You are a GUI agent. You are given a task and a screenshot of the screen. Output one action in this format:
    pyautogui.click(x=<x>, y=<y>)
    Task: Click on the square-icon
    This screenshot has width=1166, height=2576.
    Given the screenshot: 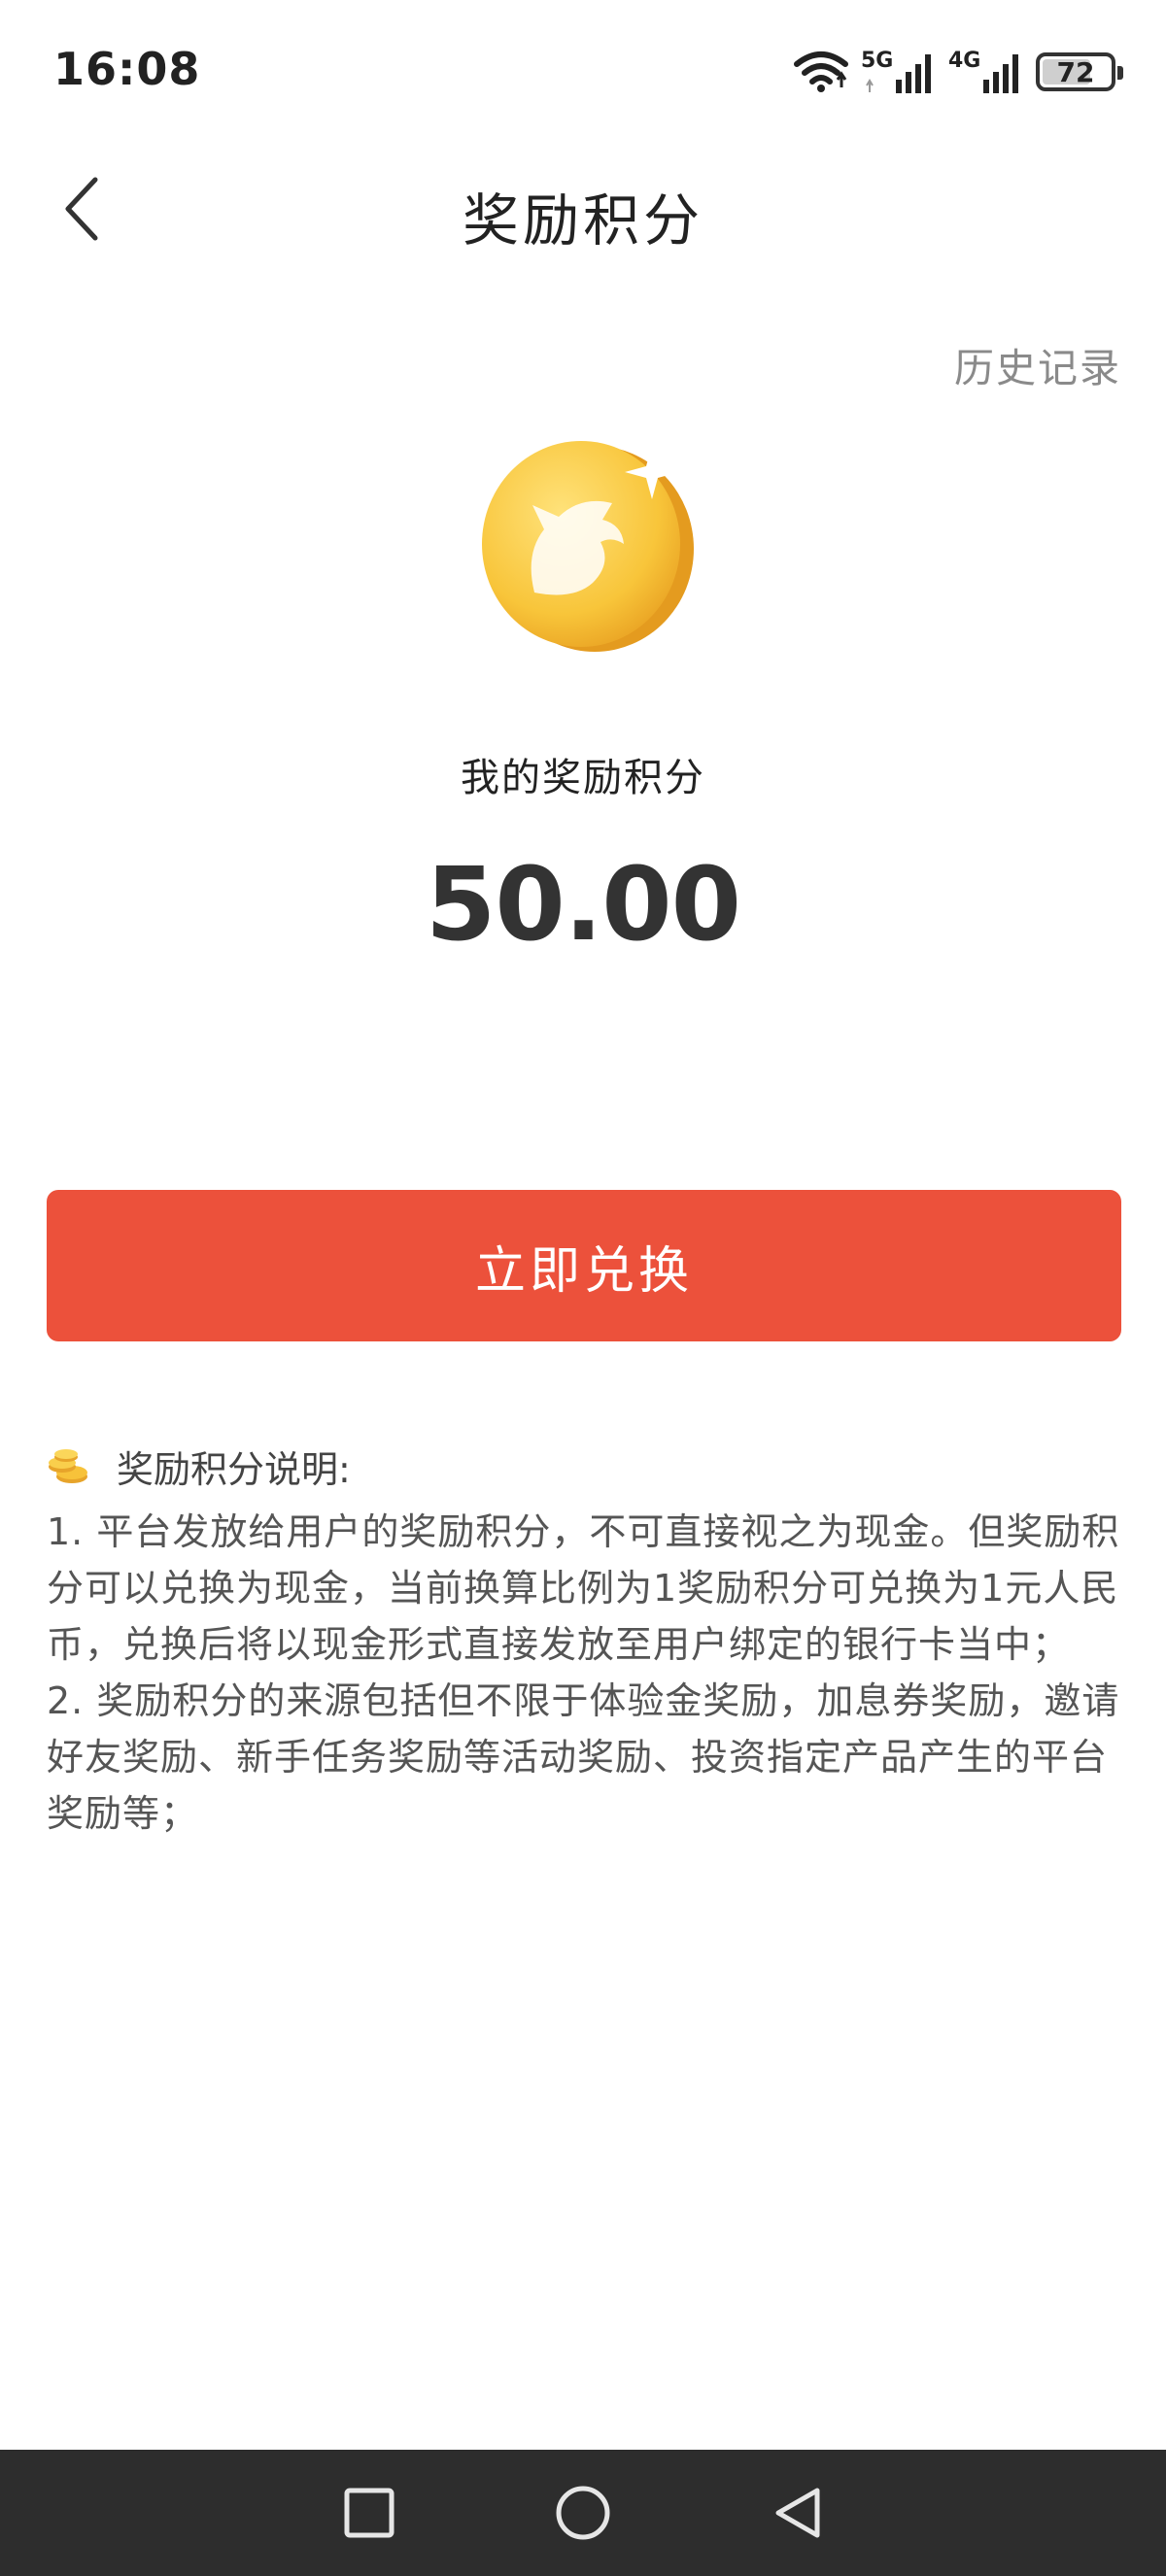 What is the action you would take?
    pyautogui.click(x=369, y=2513)
    